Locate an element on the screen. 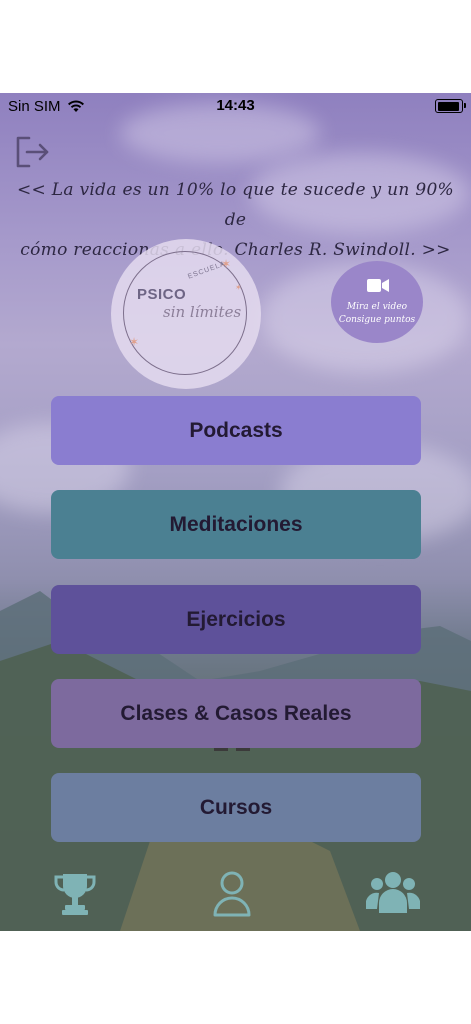  video-line-2: Consigue puntos is located at coordinates (377, 320).